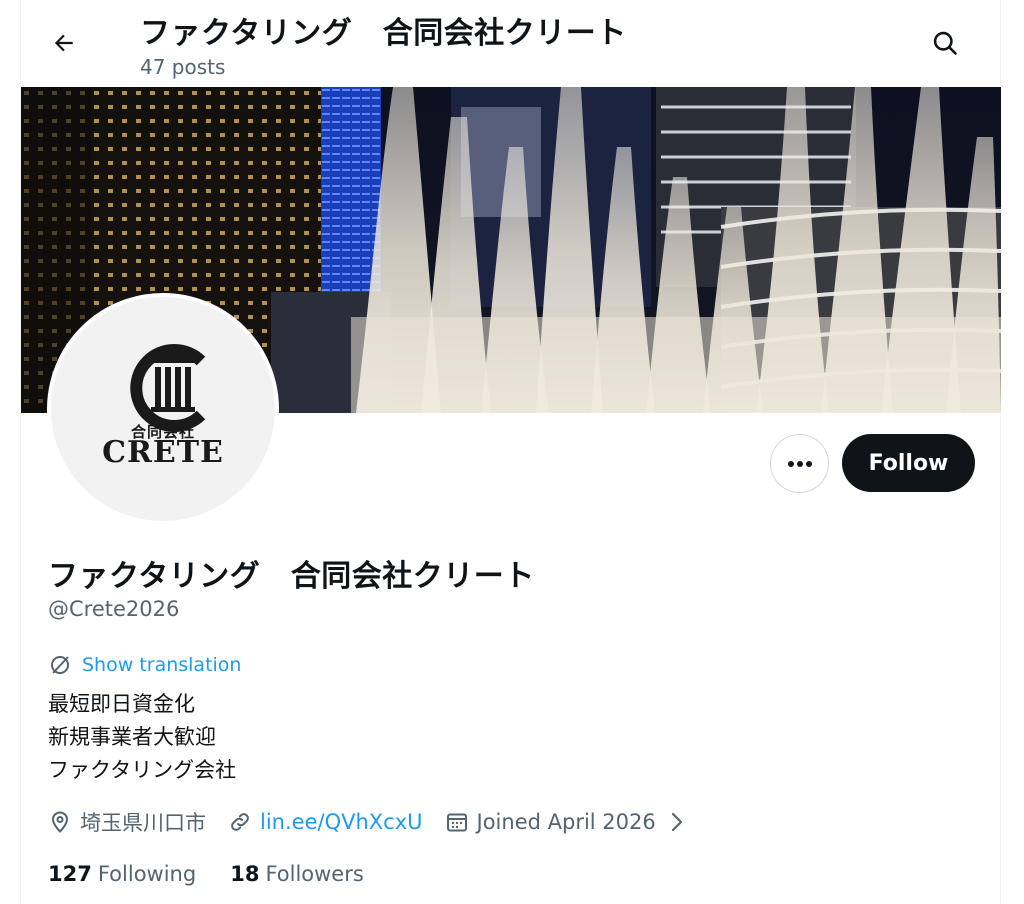  I want to click on bio-line: 最短即日資金化, so click(121, 704).